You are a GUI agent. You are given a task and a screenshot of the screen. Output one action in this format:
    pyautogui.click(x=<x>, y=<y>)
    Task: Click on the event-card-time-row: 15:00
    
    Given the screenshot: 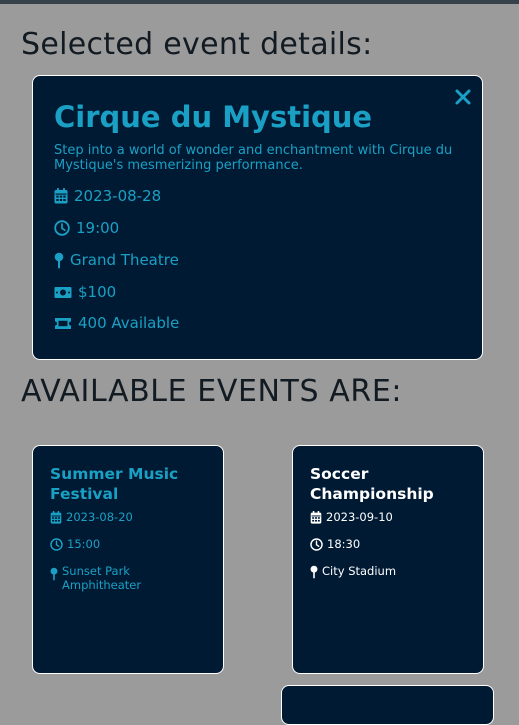 What is the action you would take?
    pyautogui.click(x=75, y=544)
    